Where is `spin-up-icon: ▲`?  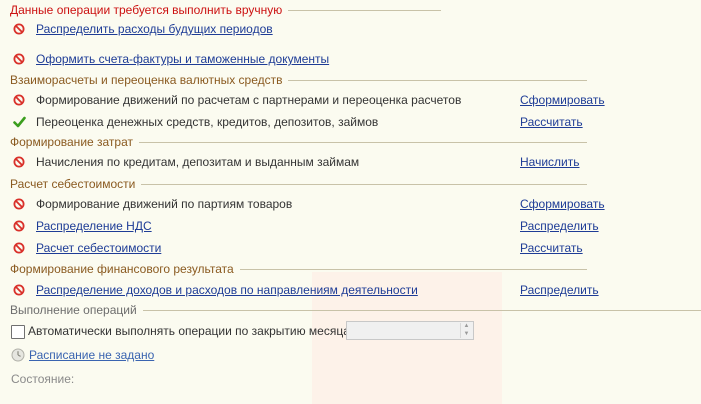
spin-up-icon: ▲ is located at coordinates (467, 326).